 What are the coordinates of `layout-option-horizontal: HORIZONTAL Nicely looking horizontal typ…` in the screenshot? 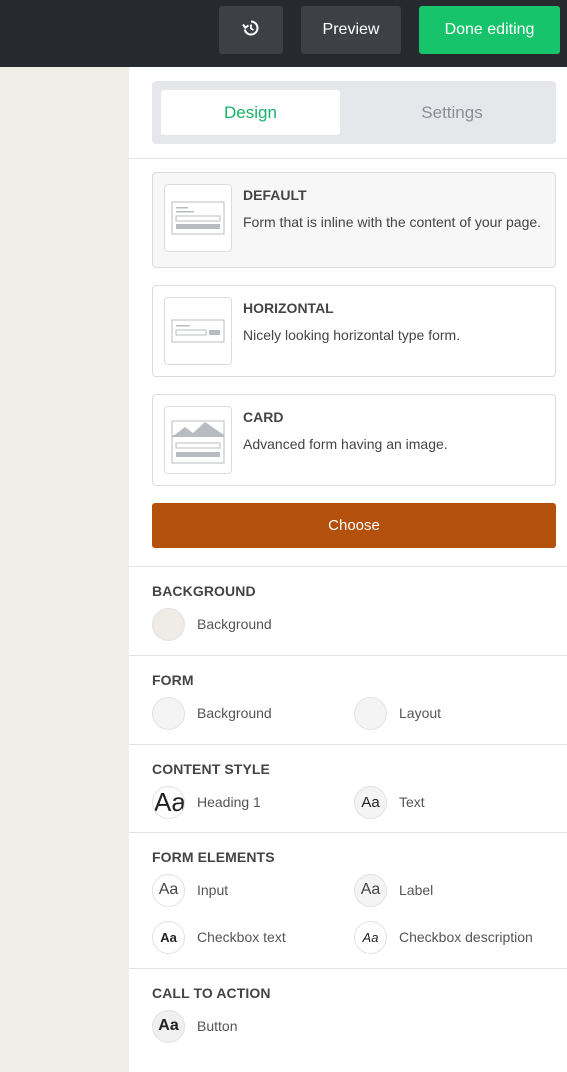 It's located at (354, 331).